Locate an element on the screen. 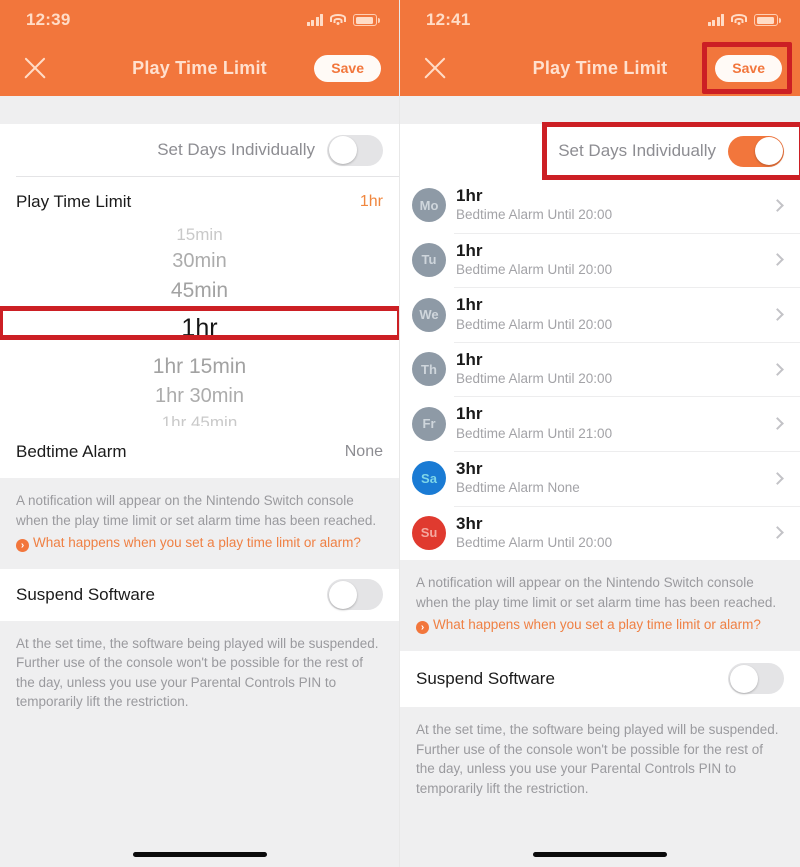 This screenshot has width=800, height=867. table-row: Mo 1hr Bedtime Alarm Until 20:00 is located at coordinates (600, 205).